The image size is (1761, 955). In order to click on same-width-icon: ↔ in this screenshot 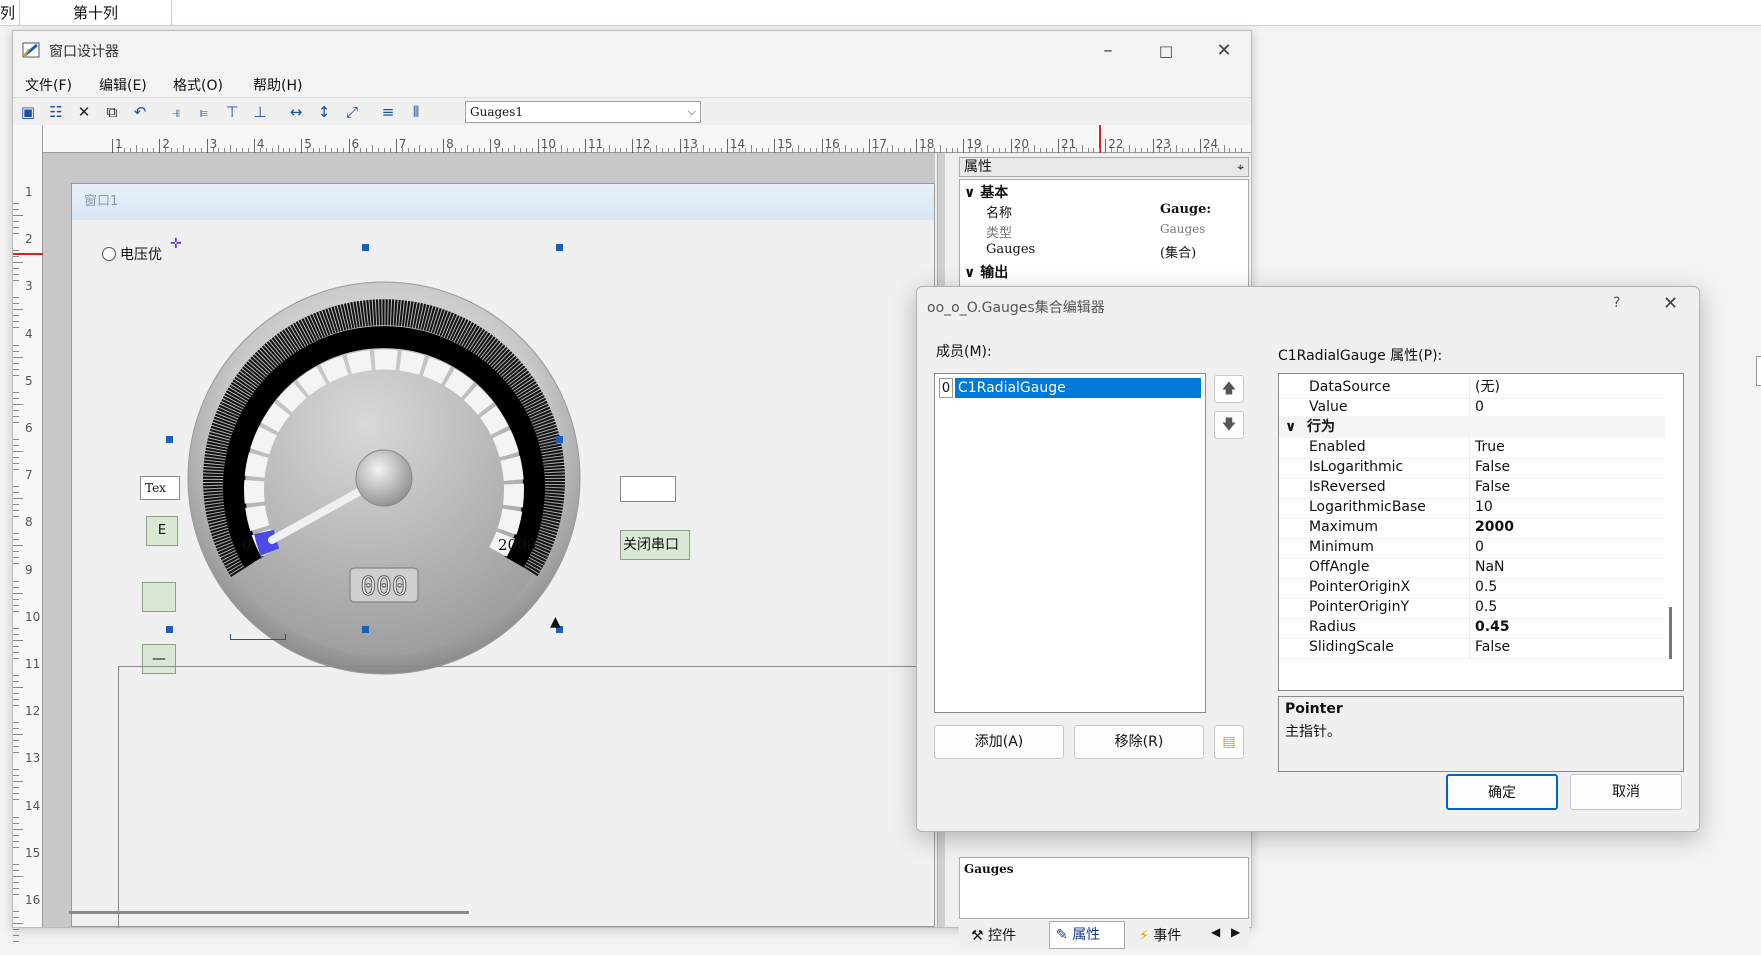, I will do `click(296, 112)`.